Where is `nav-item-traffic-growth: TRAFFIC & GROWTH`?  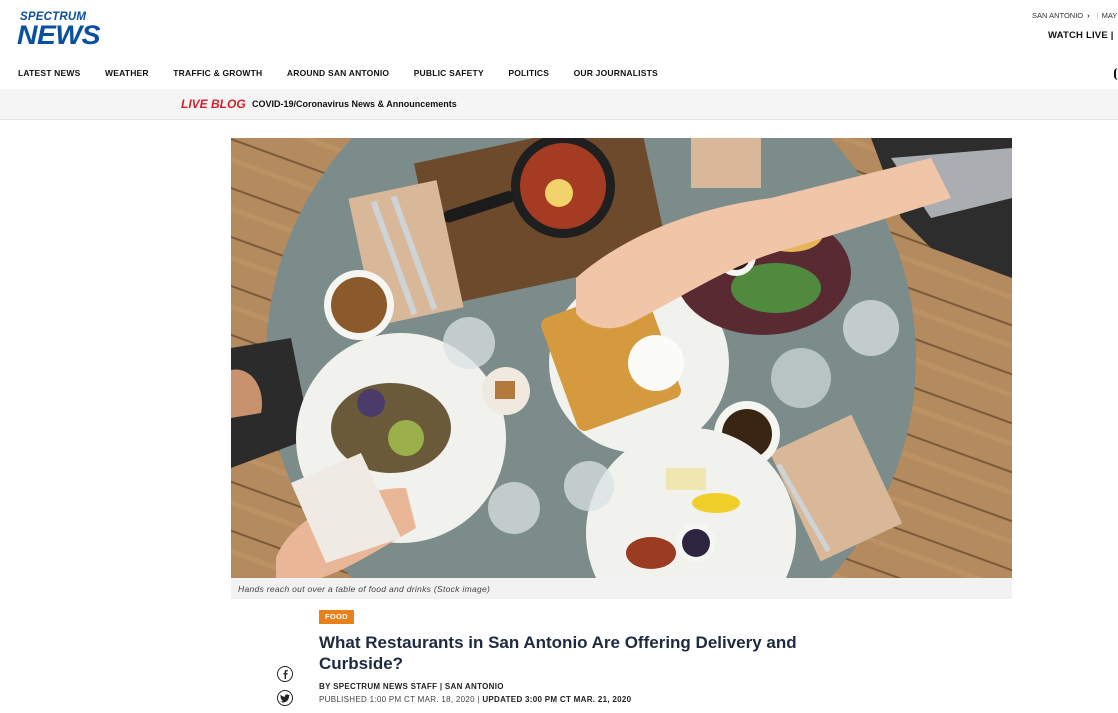 nav-item-traffic-growth: TRAFFIC & GROWTH is located at coordinates (217, 73).